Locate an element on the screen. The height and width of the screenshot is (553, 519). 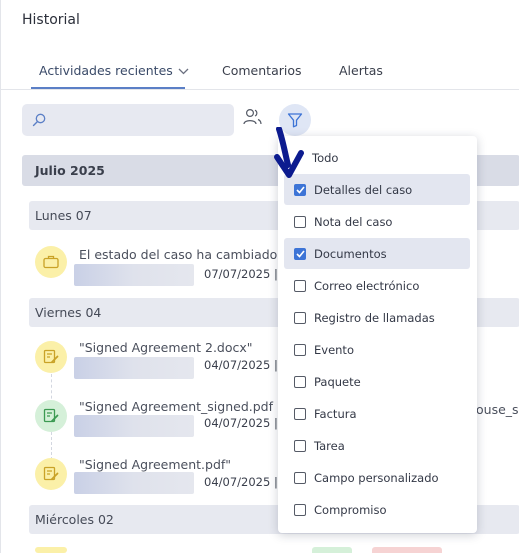
annotation-arrow-icon is located at coordinates (289, 152).